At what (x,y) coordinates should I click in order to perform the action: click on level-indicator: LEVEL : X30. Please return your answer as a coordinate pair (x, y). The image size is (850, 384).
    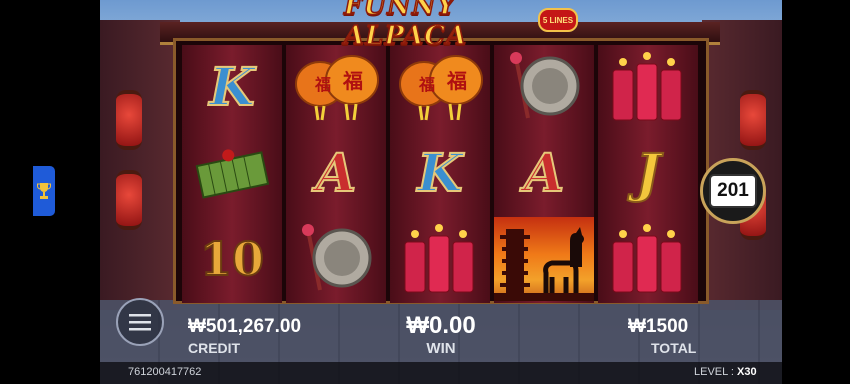
    Looking at the image, I should click on (725, 372).